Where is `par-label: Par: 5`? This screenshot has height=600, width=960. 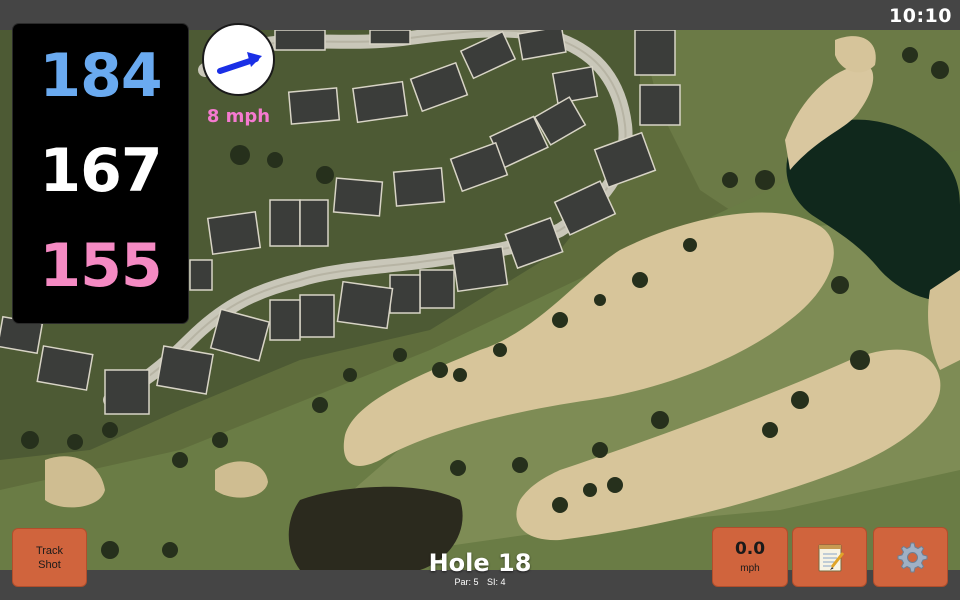 par-label: Par: 5 is located at coordinates (466, 582).